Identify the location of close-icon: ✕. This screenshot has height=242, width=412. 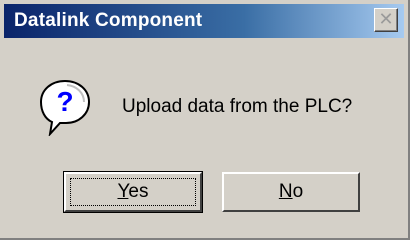
(386, 19).